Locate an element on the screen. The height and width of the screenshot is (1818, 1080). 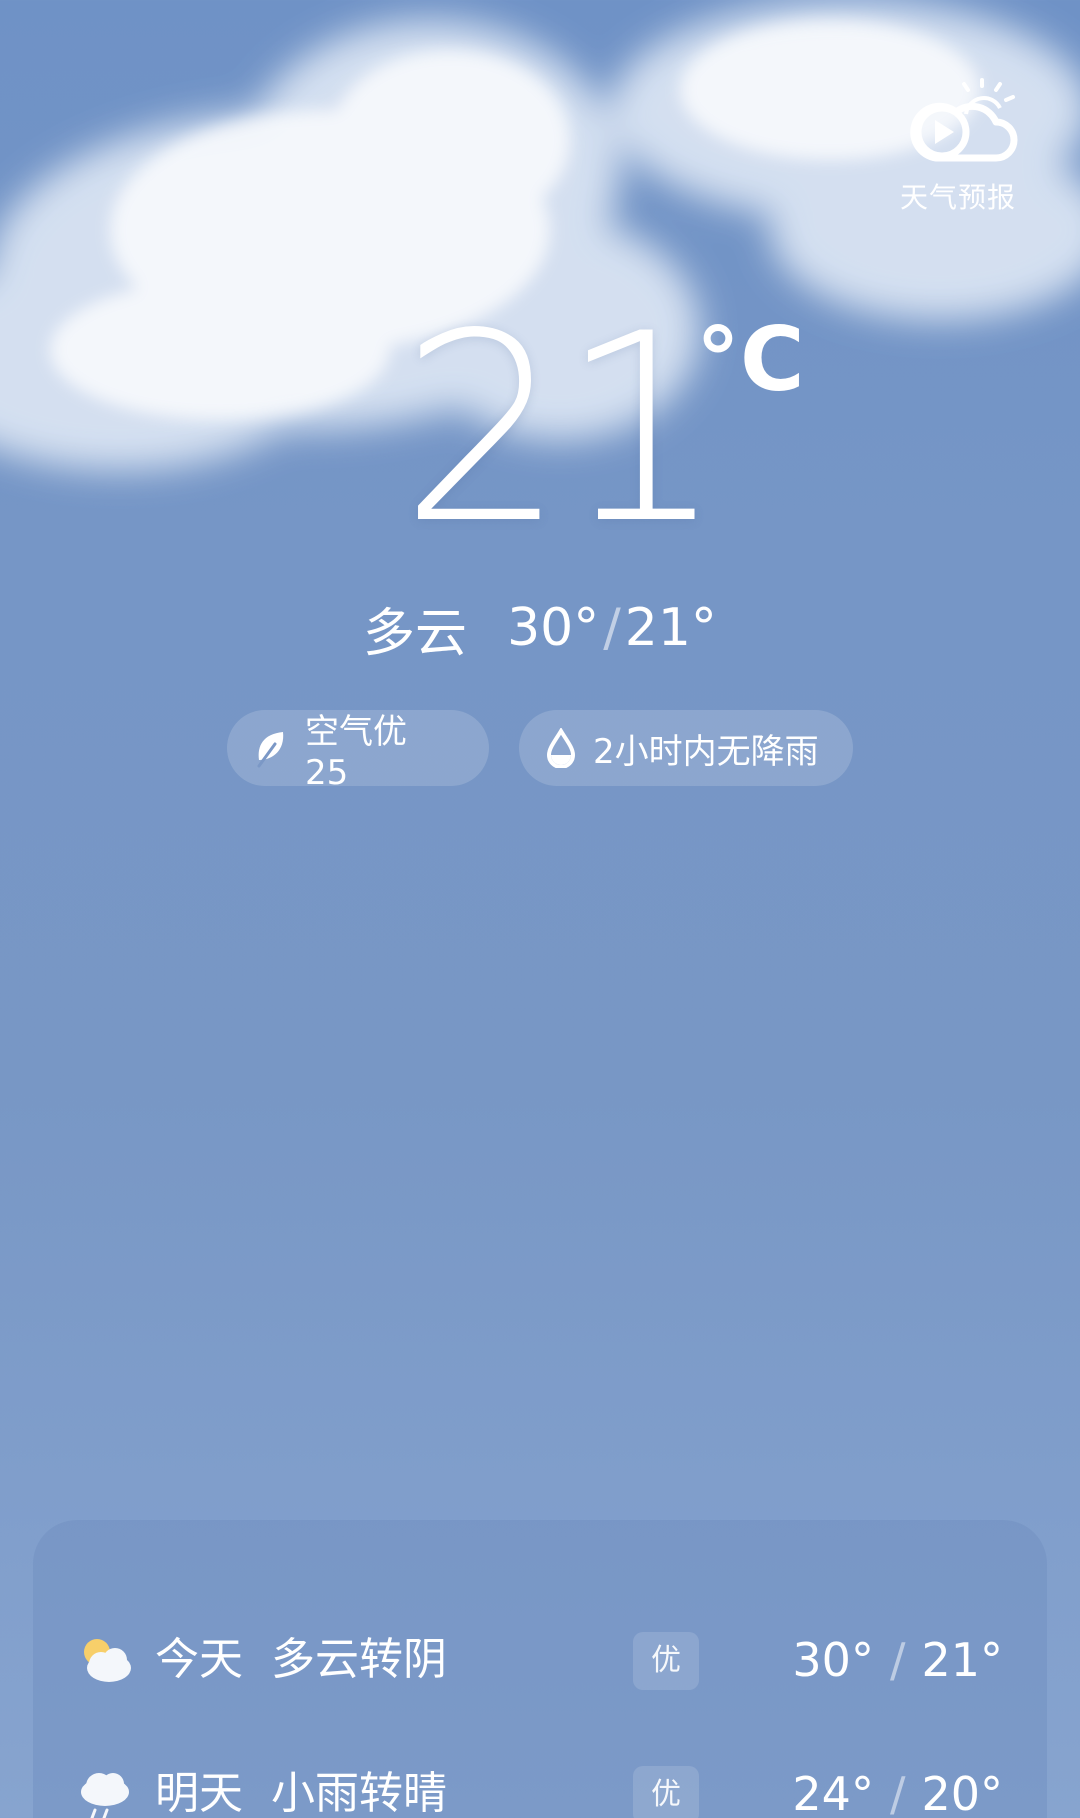
partly-cloudy-icon is located at coordinates (107, 1660).